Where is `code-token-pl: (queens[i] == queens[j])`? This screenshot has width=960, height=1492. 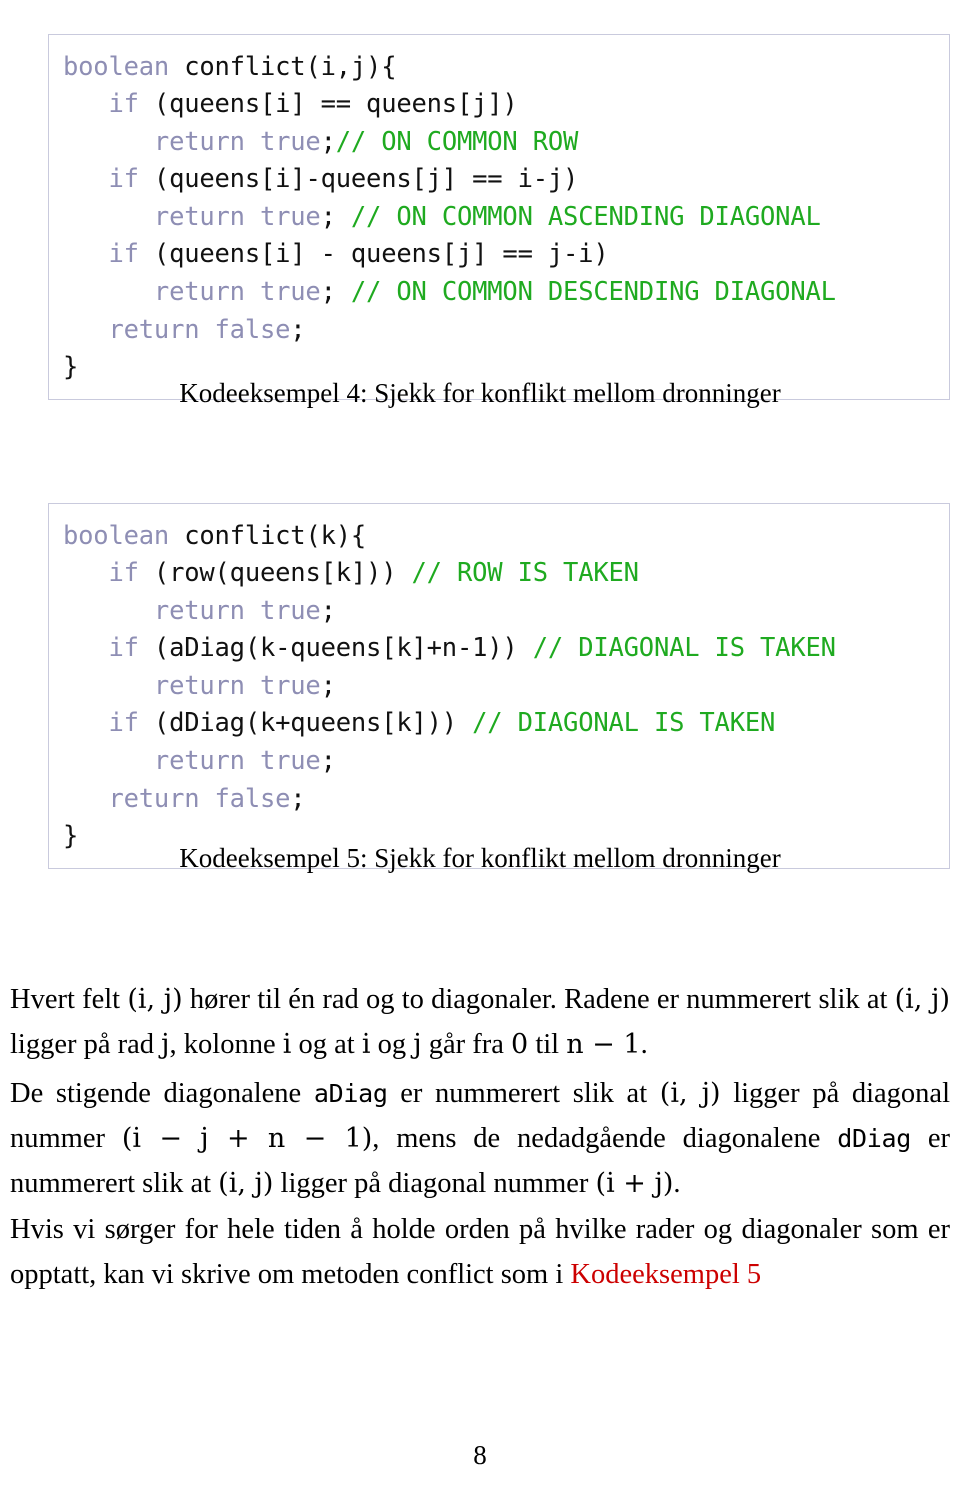
code-token-pl: (queens[i] == queens[j]) is located at coordinates (328, 104).